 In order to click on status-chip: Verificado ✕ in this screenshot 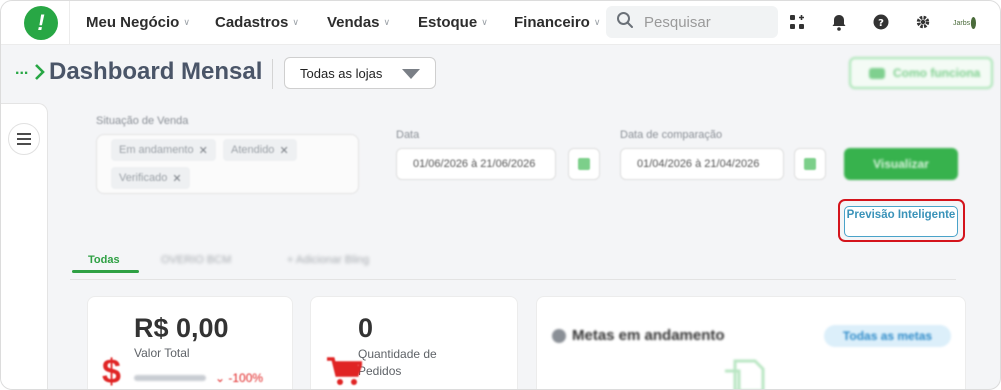, I will do `click(150, 178)`.